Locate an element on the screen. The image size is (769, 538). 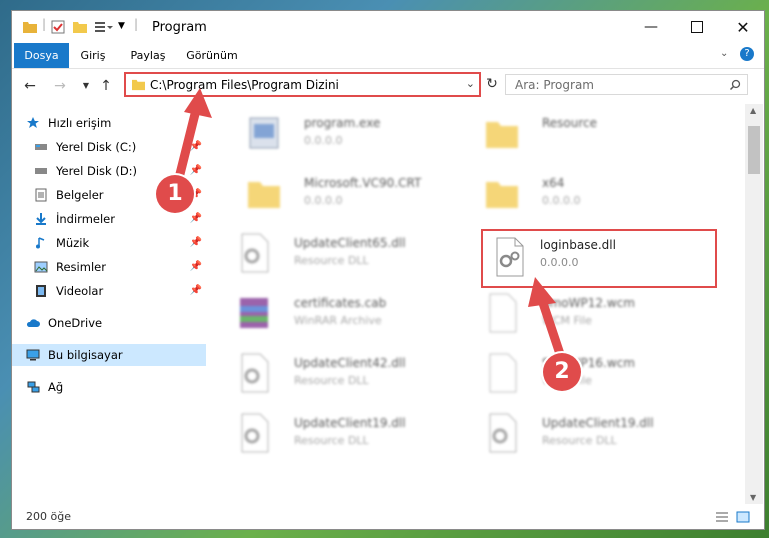
minimize-button: — is located at coordinates (651, 27).